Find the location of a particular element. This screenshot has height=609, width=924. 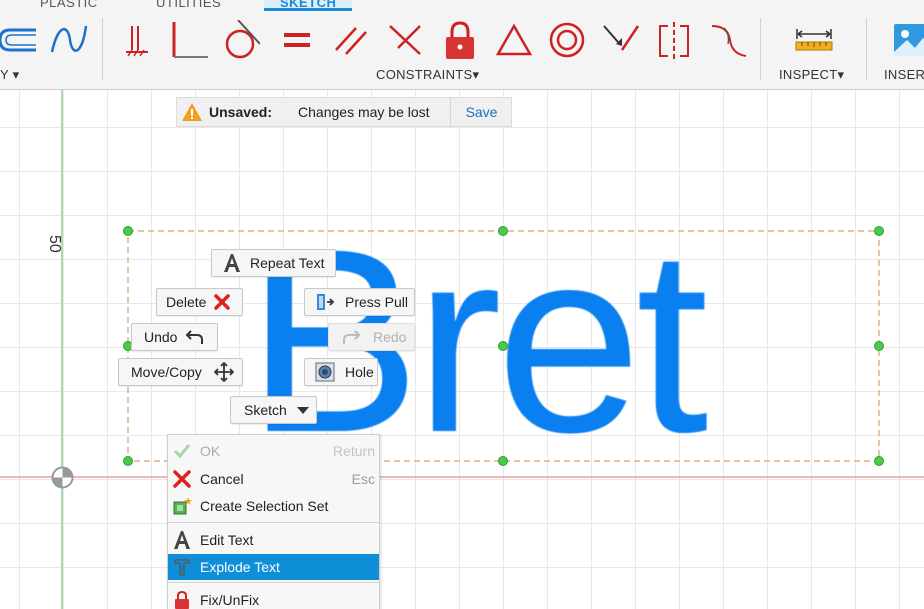

midpoint-icon is located at coordinates (514, 40).